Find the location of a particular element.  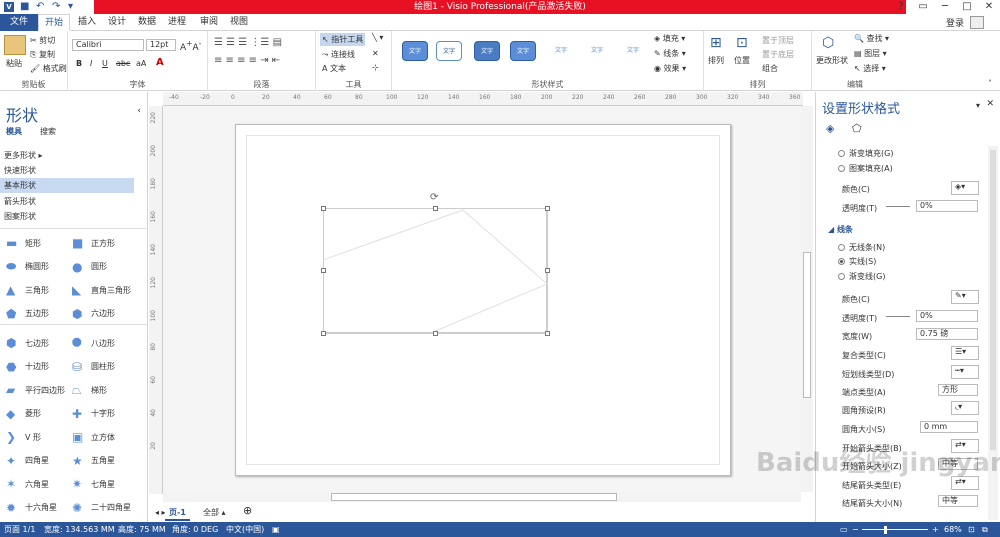

layers-button: ▤ 图层 ▾ is located at coordinates (870, 53).